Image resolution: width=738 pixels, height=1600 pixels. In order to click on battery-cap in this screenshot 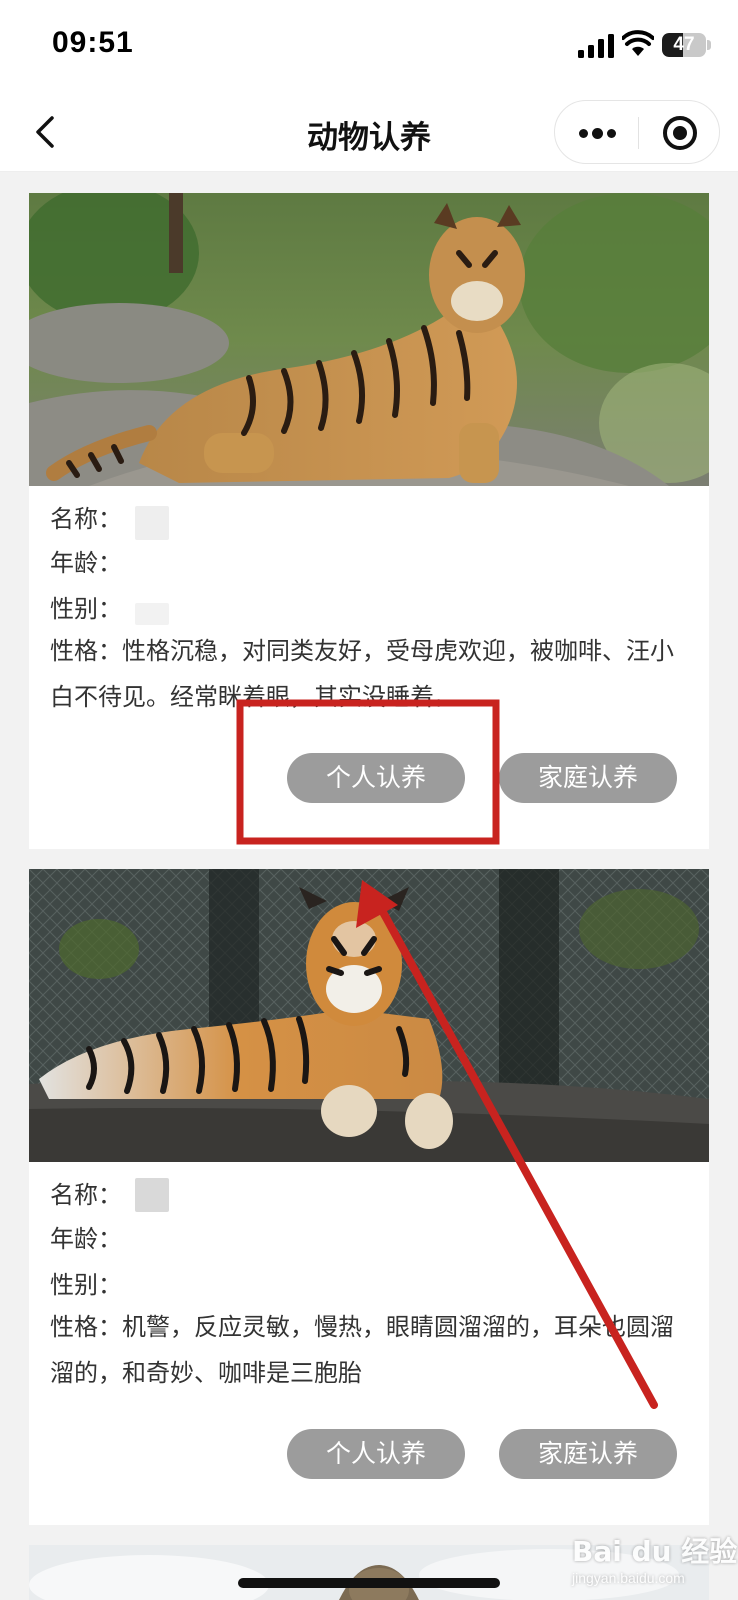, I will do `click(709, 45)`.